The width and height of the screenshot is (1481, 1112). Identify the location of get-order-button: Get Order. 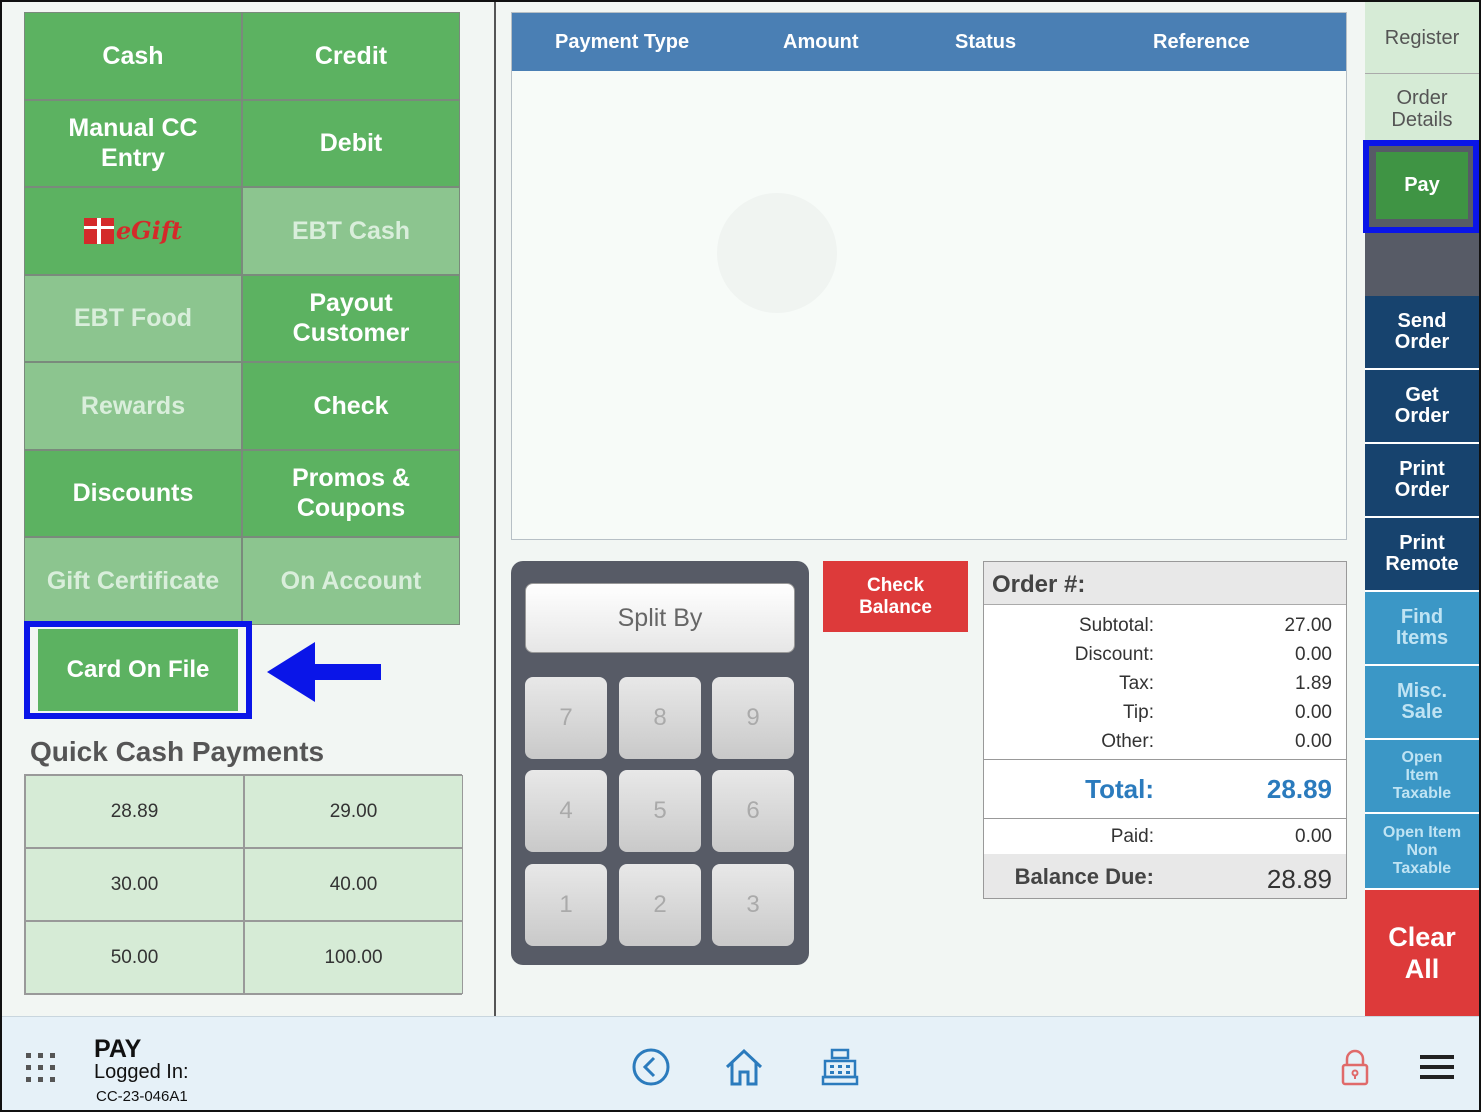
(1422, 407).